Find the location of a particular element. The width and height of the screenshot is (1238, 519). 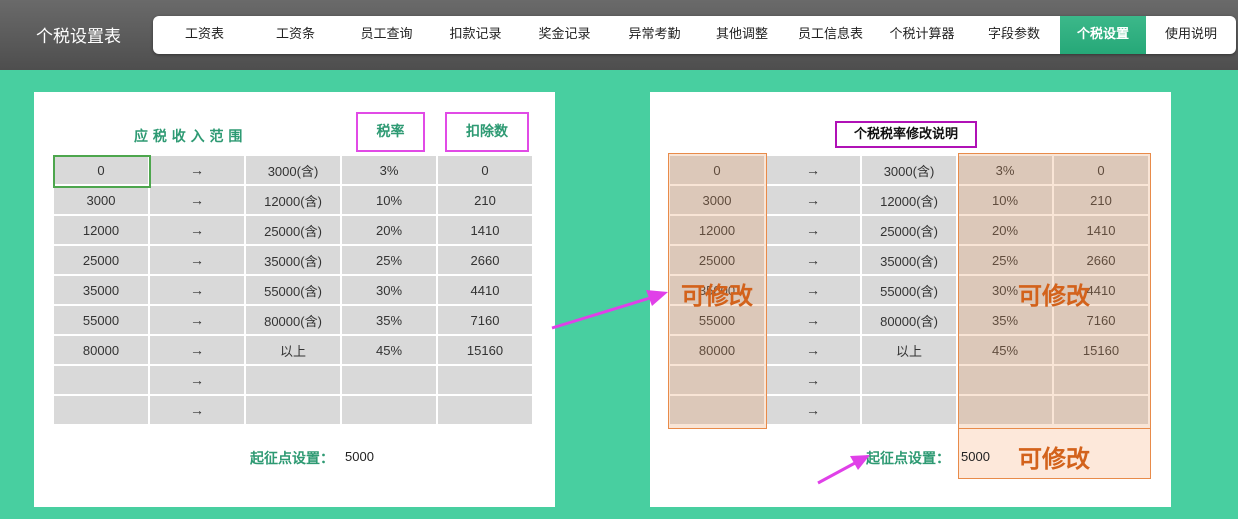

table-cell: 0 is located at coordinates (485, 170).